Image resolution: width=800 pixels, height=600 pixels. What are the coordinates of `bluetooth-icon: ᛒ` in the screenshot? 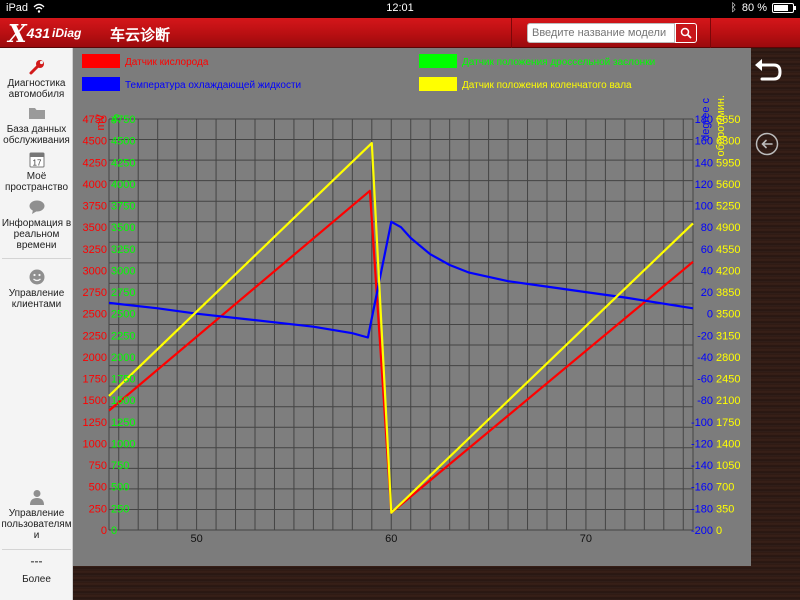 It's located at (733, 8).